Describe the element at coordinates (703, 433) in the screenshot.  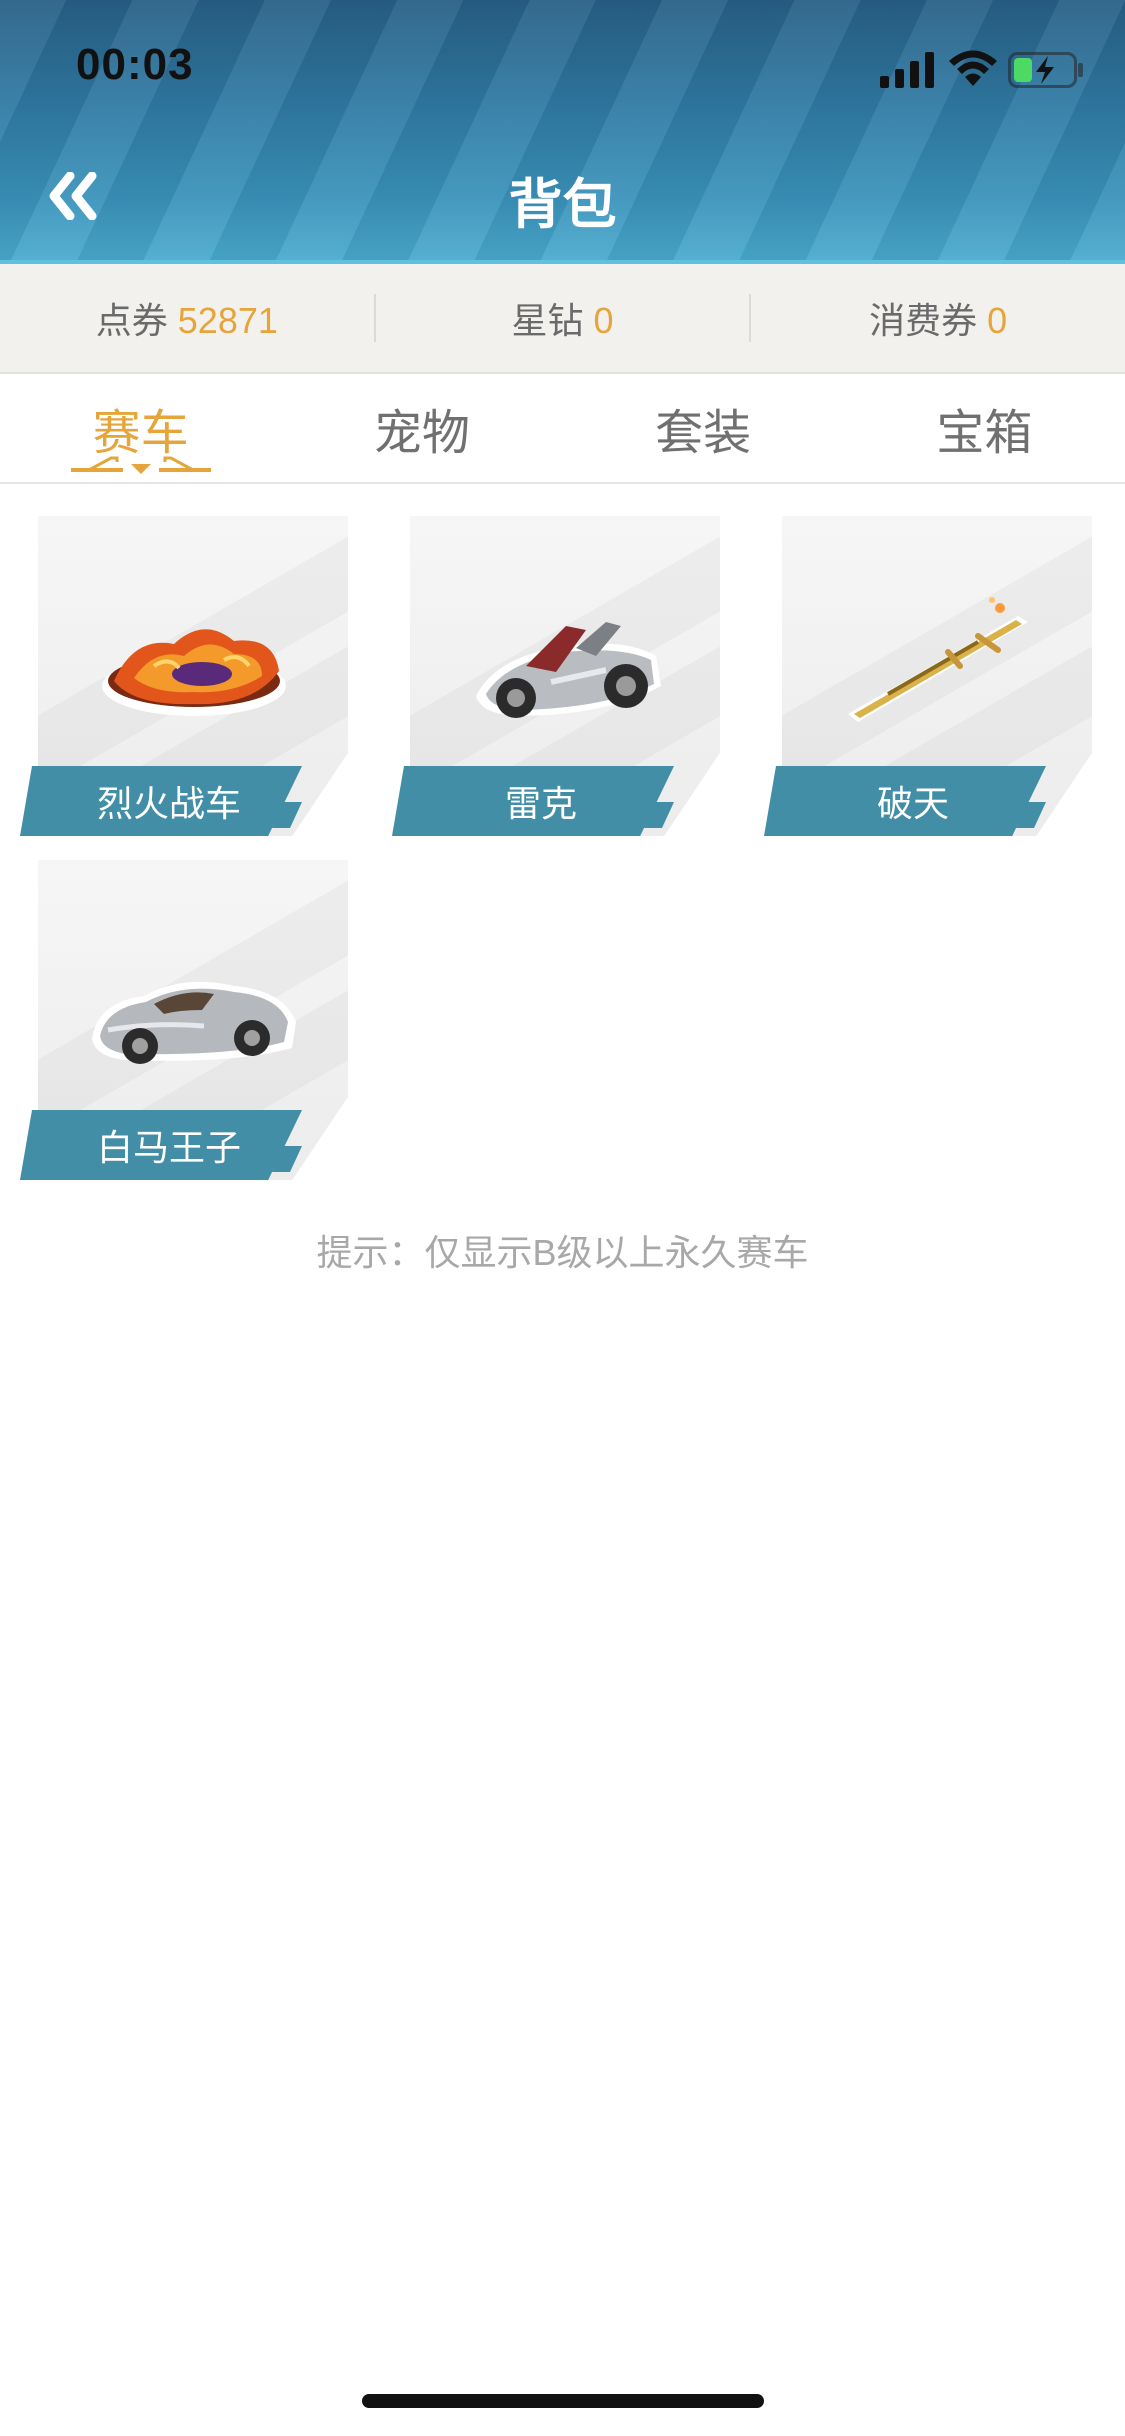
I see `tab-label: 套装` at that location.